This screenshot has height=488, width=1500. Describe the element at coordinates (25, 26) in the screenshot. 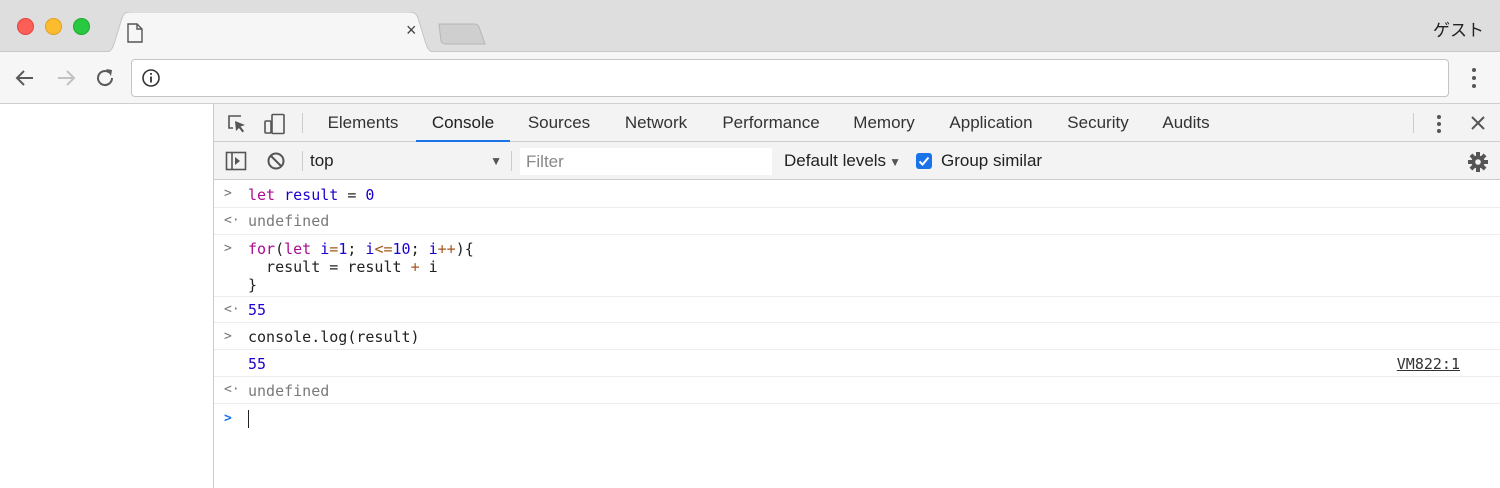

I see `window-close-button` at that location.